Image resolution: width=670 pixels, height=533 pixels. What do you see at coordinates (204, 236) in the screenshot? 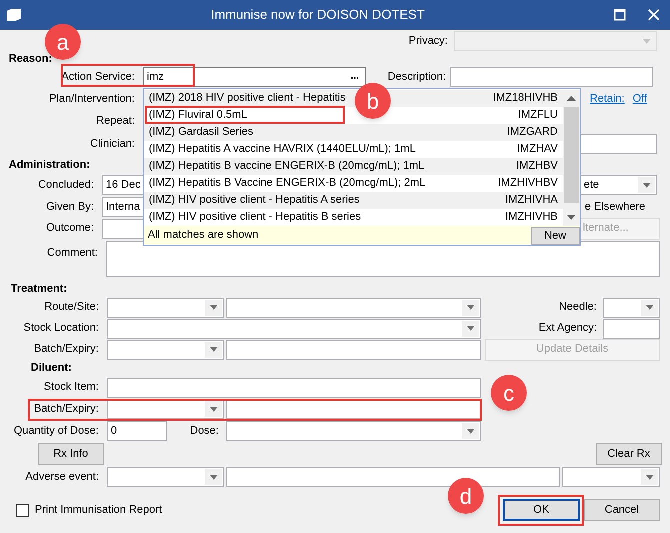
I see `status-text: All matches are shown` at bounding box center [204, 236].